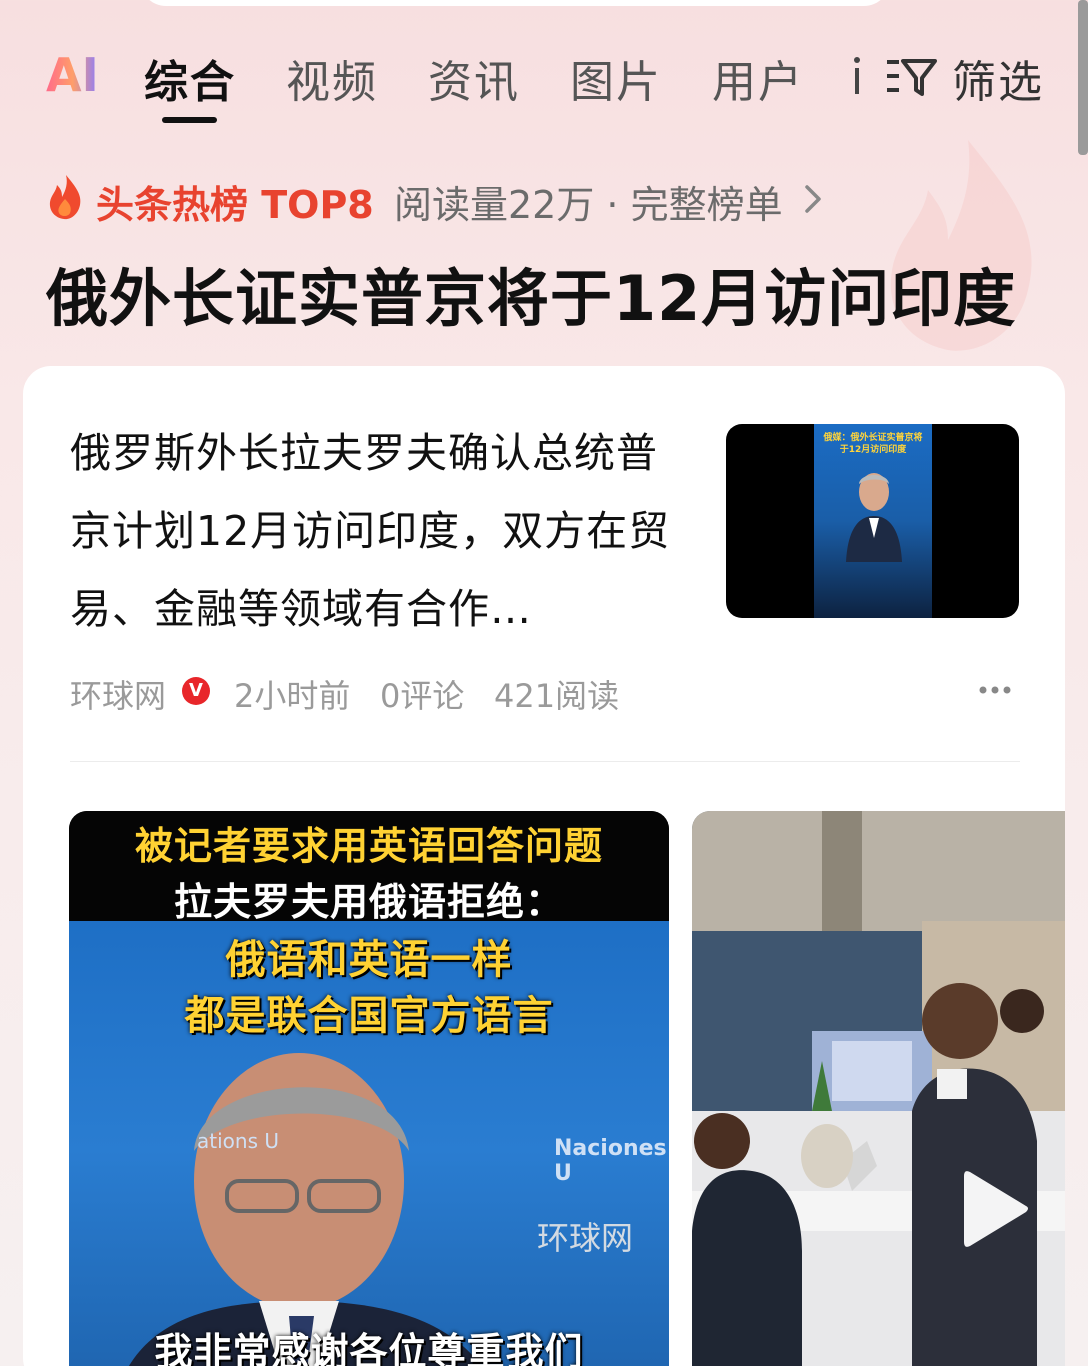  I want to click on more-vert-icon, so click(857, 76).